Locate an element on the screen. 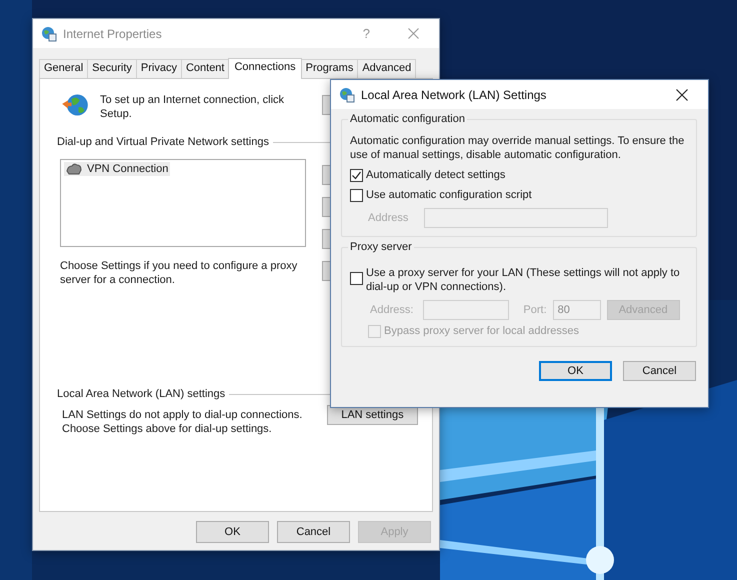  proxy-note: Choose Settings if you need to configure a proxy server for a connection. is located at coordinates (179, 273).